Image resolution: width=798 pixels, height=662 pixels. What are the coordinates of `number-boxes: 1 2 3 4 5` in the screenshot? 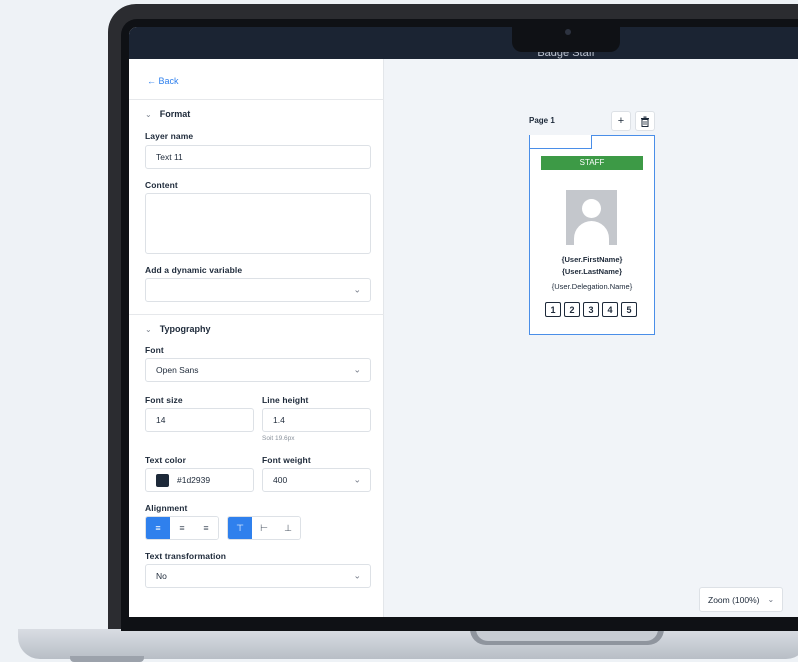 It's located at (591, 309).